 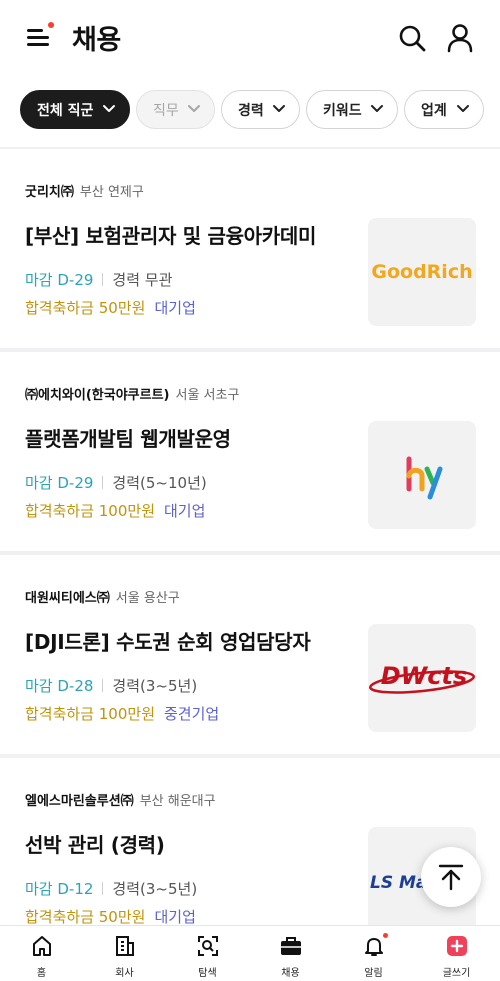 I want to click on job-meta: 마감 D-29 경력(5~10년), so click(x=116, y=482).